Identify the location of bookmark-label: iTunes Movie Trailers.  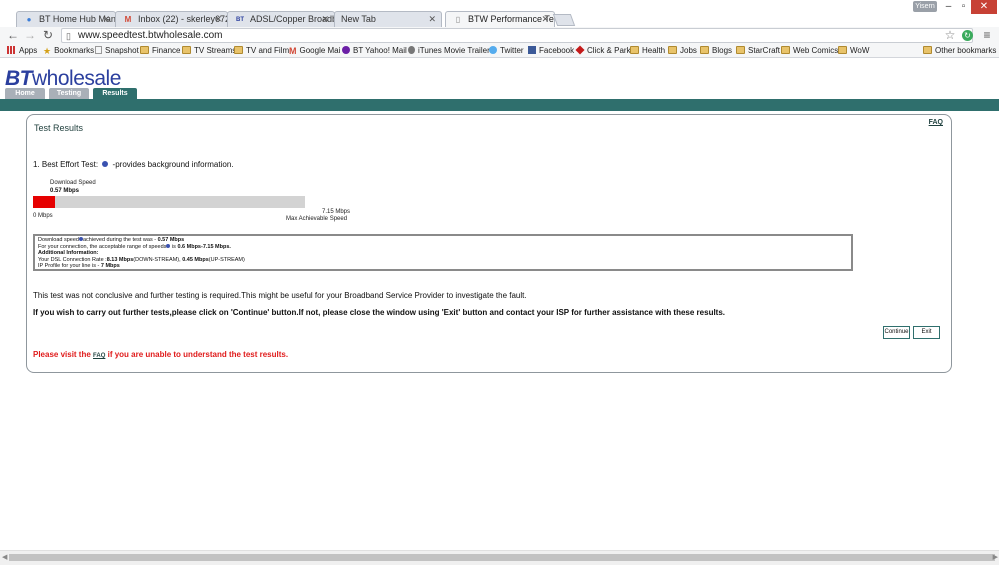
(456, 50).